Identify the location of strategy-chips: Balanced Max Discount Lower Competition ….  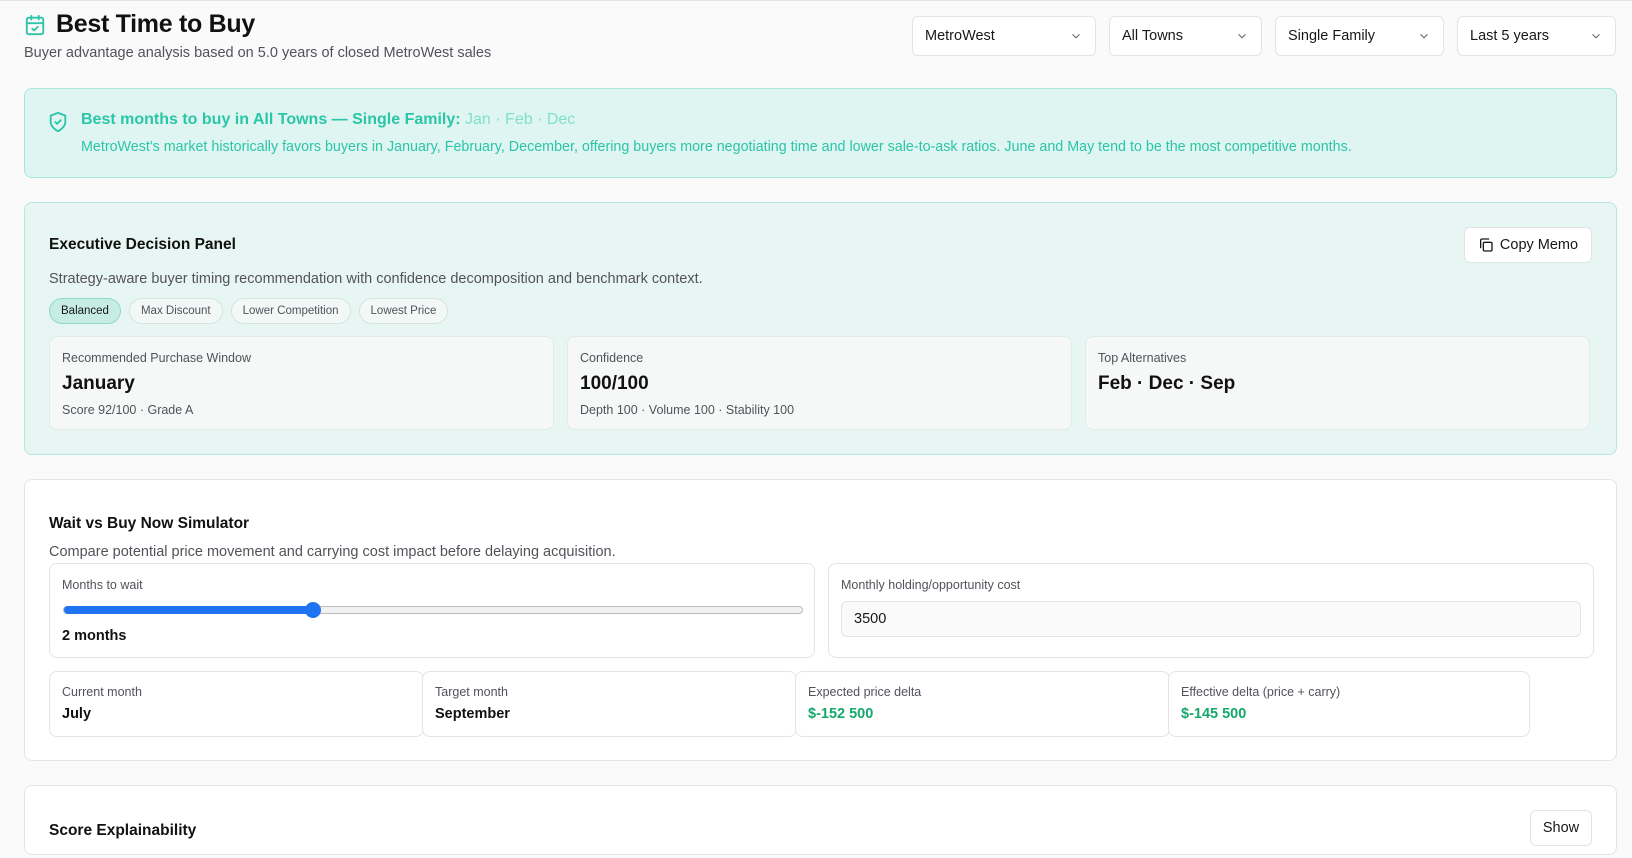
(252, 311).